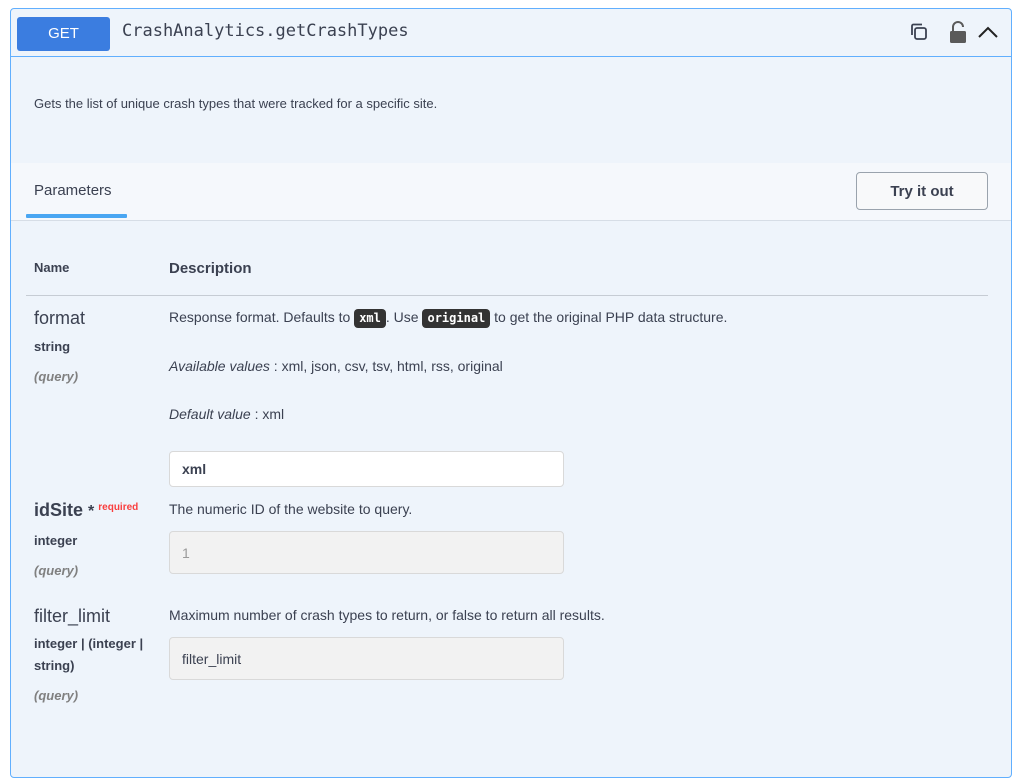  I want to click on param-default-value-format: Default value : xml, so click(227, 414).